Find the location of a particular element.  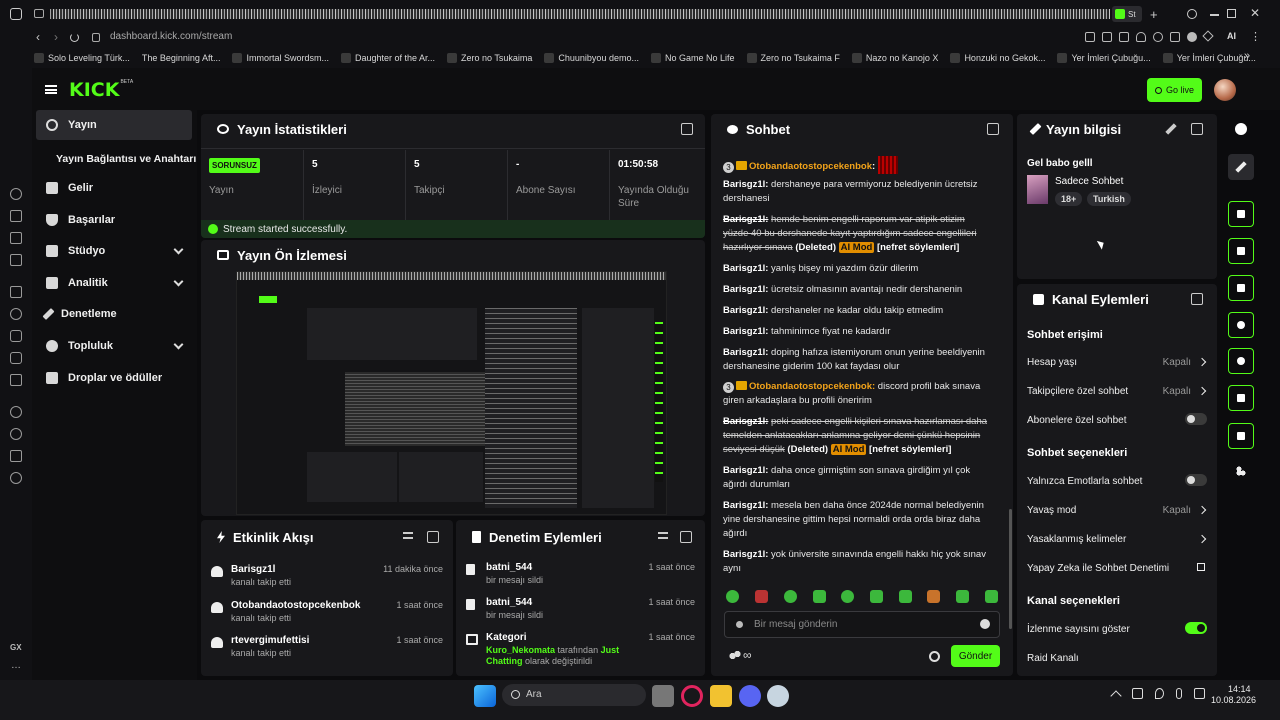

sidebar-item-denetleme: Denetleme is located at coordinates (114, 314).